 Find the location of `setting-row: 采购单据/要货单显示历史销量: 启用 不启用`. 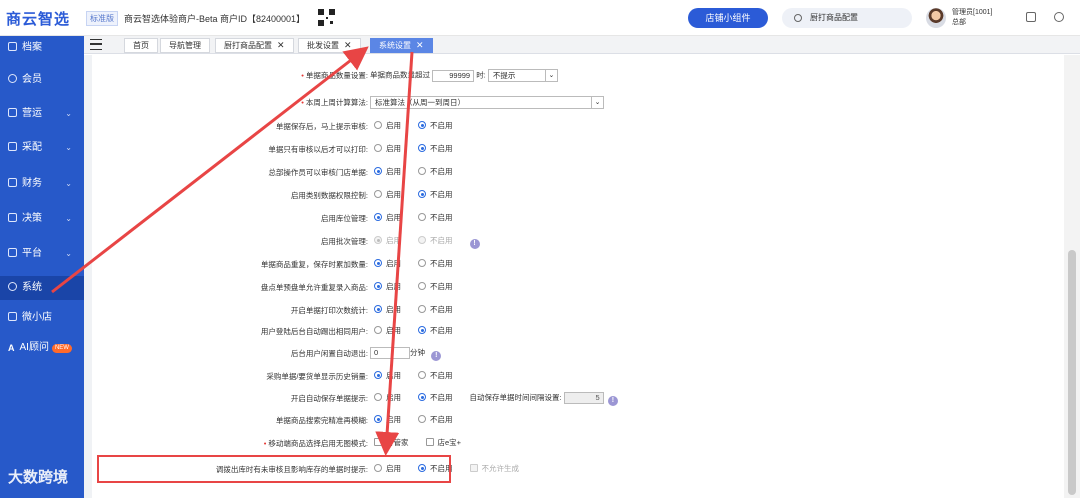

setting-row: 采购单据/要货单显示历史销量: 启用 不启用 is located at coordinates (564, 377).